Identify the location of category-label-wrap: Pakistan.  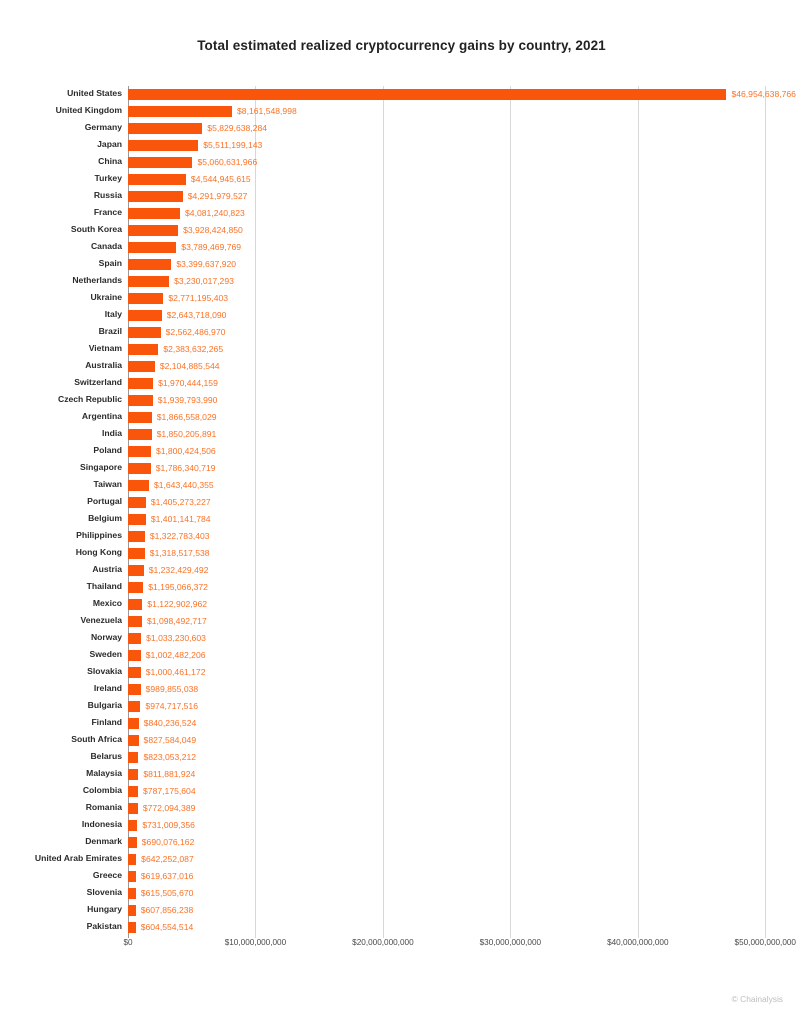
(64, 927).